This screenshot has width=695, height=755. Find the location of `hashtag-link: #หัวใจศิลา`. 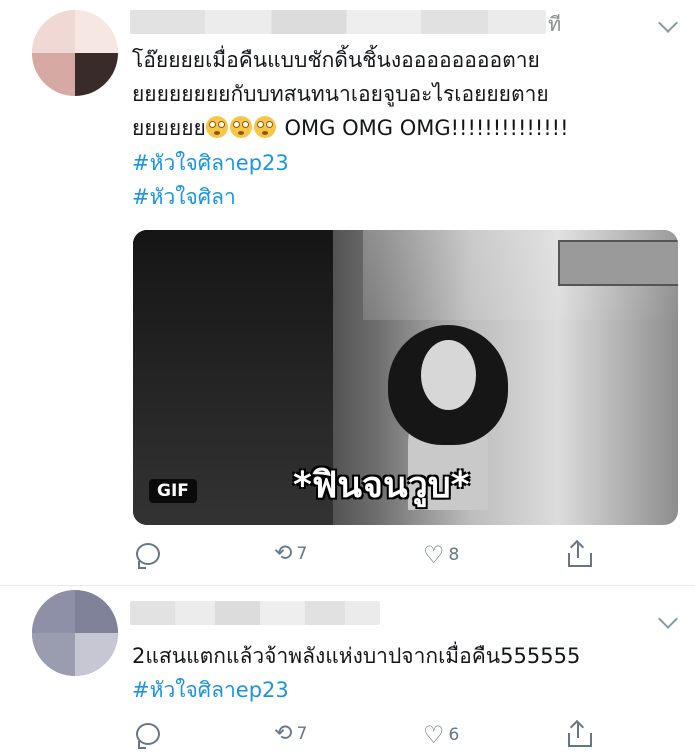

hashtag-link: #หัวใจศิลา is located at coordinates (184, 197).